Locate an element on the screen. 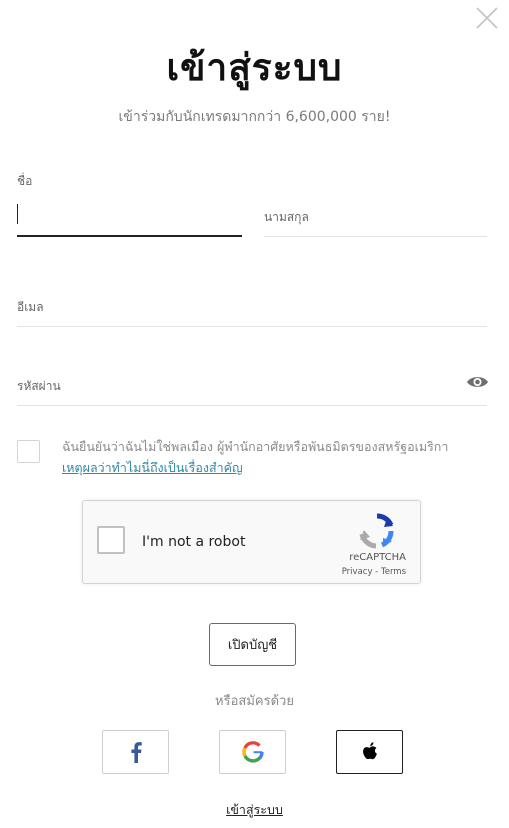  password-field: รหัสผ่าน is located at coordinates (39, 386).